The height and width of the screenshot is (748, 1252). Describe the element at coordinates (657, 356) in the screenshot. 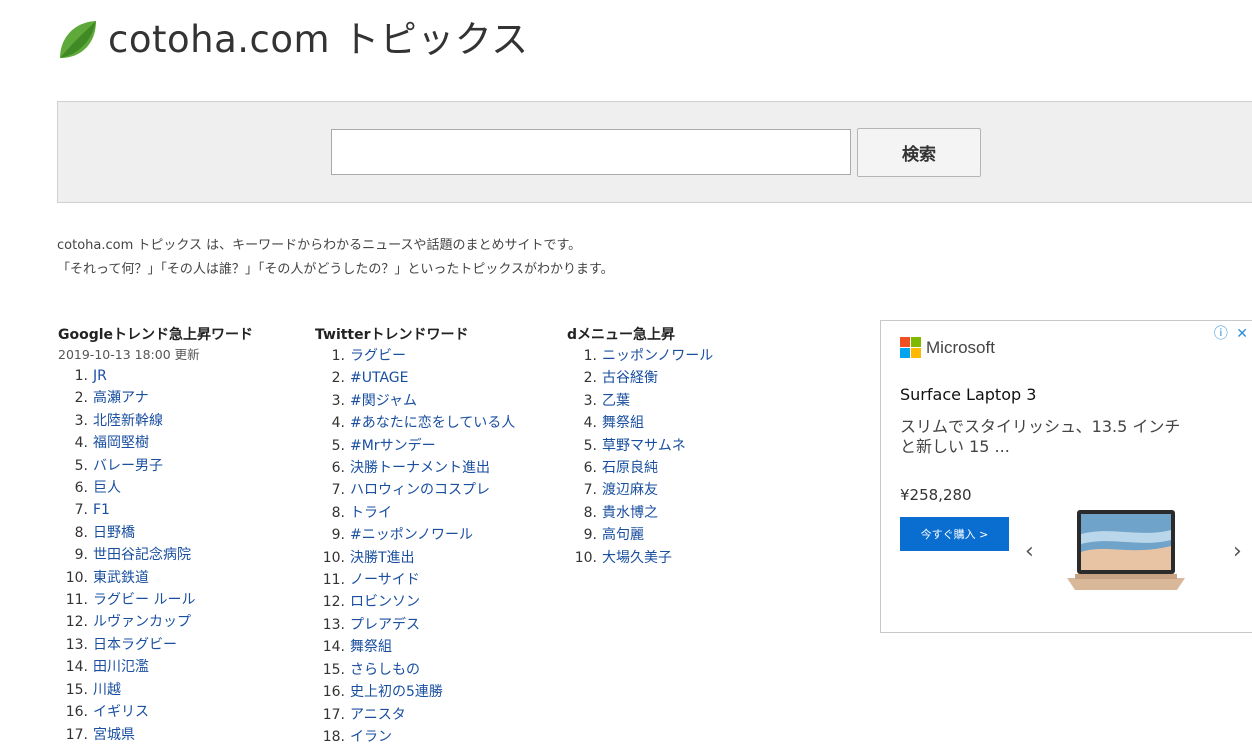

I see `trend-link: ニッポンノワール` at that location.